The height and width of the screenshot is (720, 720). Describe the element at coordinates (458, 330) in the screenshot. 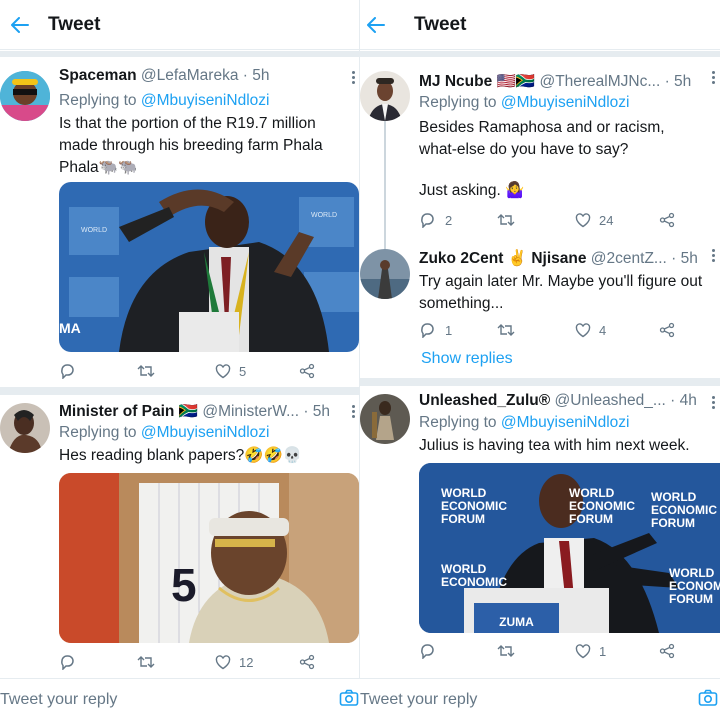

I see `reply-button: 1` at that location.